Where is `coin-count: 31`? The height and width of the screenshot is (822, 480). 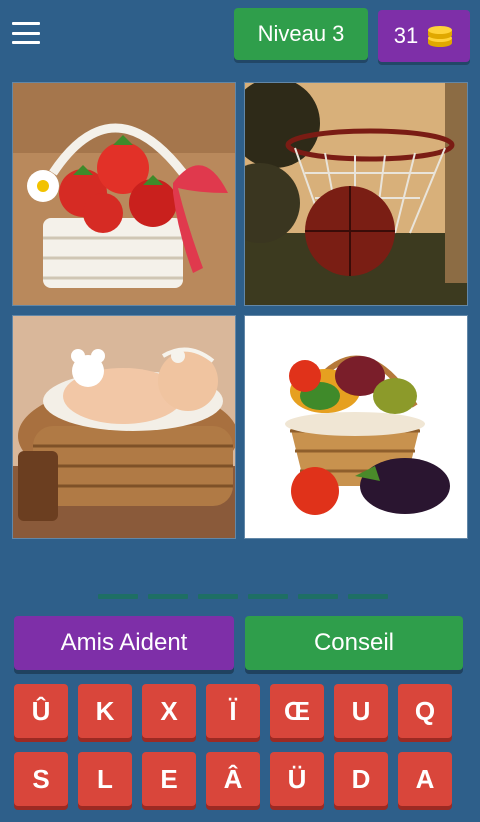 coin-count: 31 is located at coordinates (406, 35).